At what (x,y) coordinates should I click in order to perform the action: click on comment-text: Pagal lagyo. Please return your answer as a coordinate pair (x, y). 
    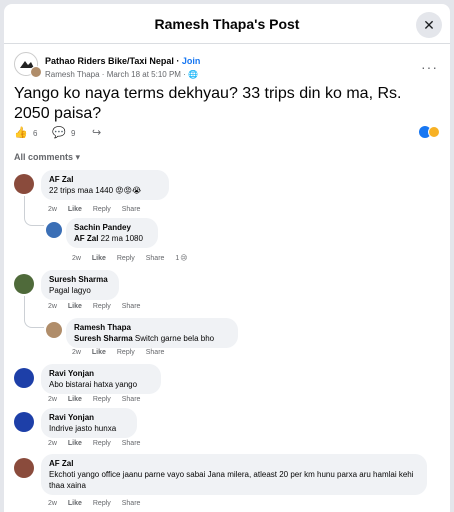
    Looking at the image, I should click on (70, 290).